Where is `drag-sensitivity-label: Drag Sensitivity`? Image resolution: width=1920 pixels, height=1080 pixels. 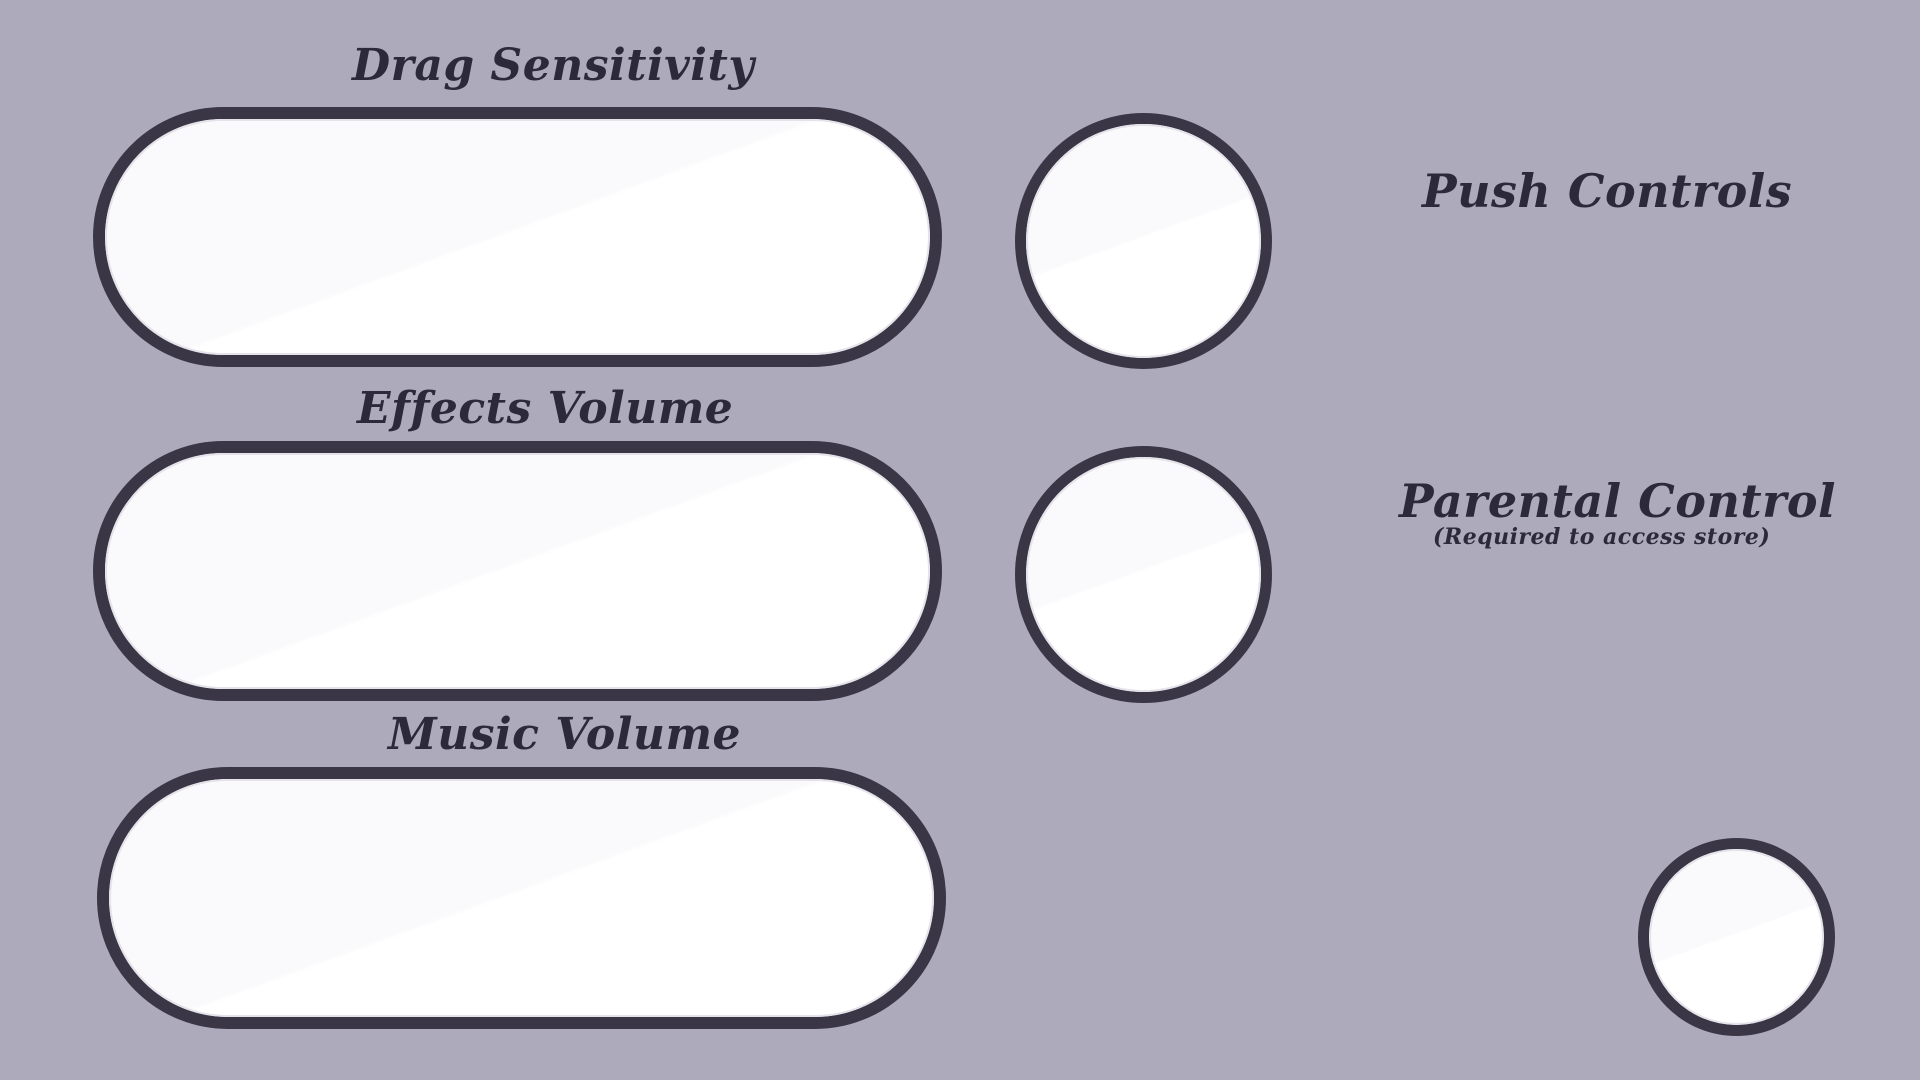
drag-sensitivity-label: Drag Sensitivity is located at coordinates (553, 65).